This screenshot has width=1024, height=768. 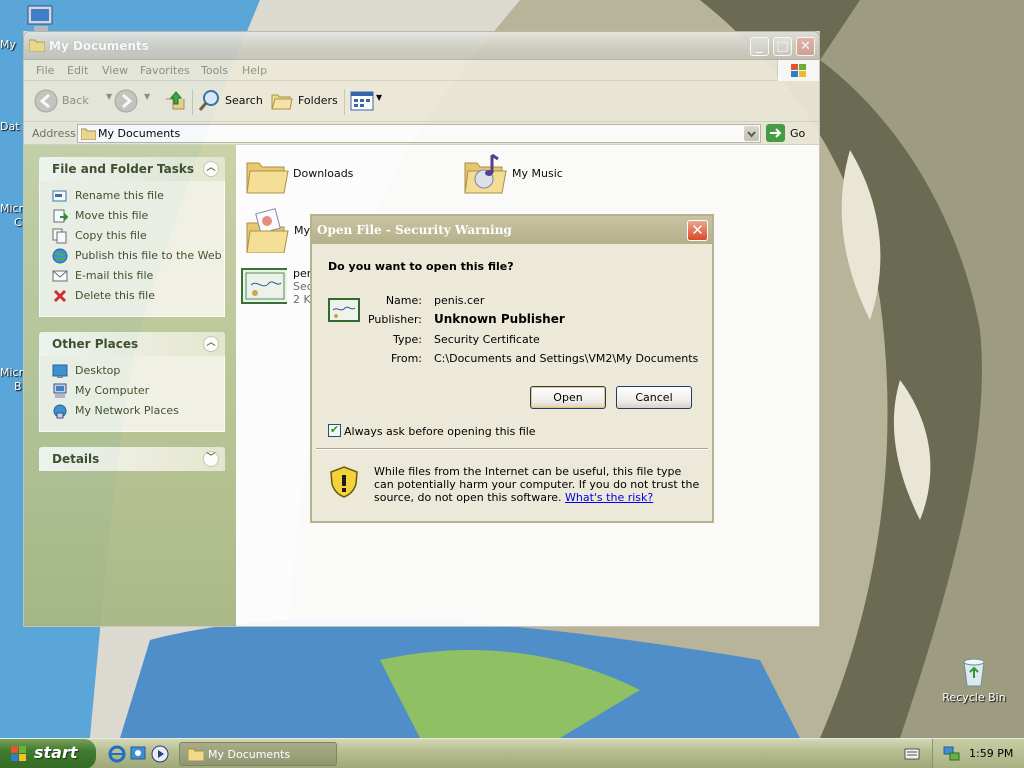 I want to click on task-copy: Copy this file, so click(x=137, y=236).